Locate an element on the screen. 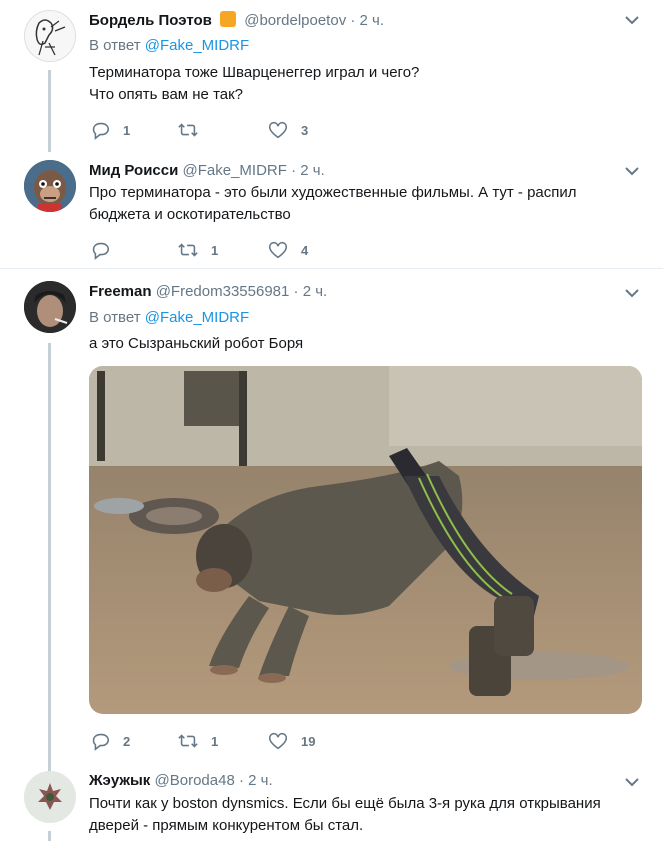 The height and width of the screenshot is (841, 663). author-handle: @bordelpoetov is located at coordinates (295, 20).